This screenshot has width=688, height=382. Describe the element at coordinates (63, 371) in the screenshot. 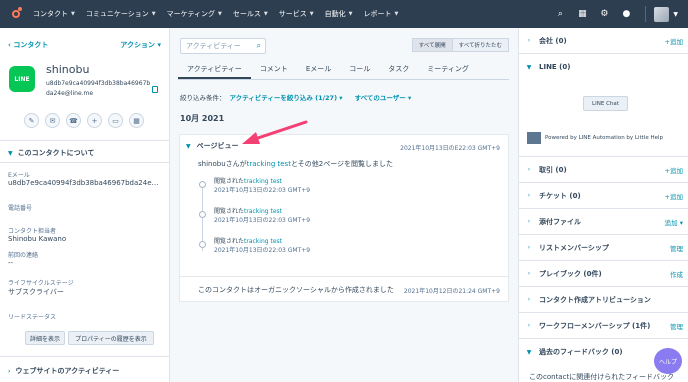

I see `website-activity-toggle: › ウェブサイトのアクティビティー` at that location.